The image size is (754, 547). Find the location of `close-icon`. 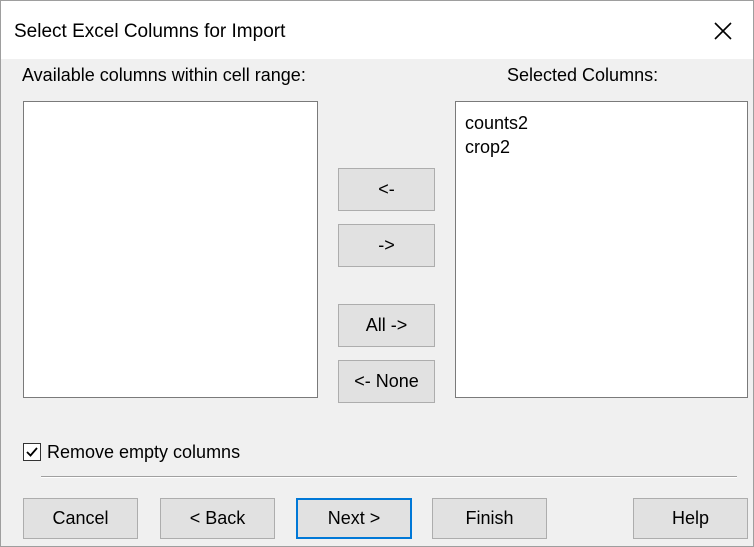

close-icon is located at coordinates (723, 31).